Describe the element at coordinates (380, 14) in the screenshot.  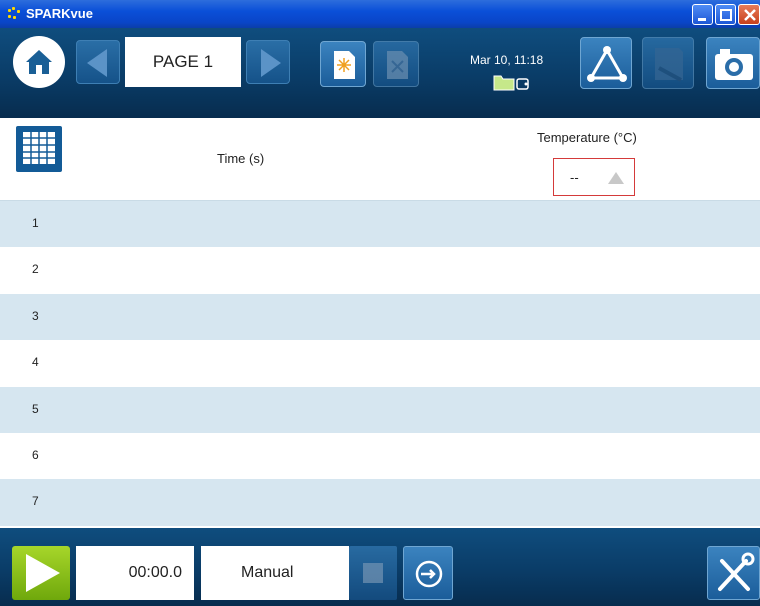
I see `title-bar: SPARKvue` at that location.